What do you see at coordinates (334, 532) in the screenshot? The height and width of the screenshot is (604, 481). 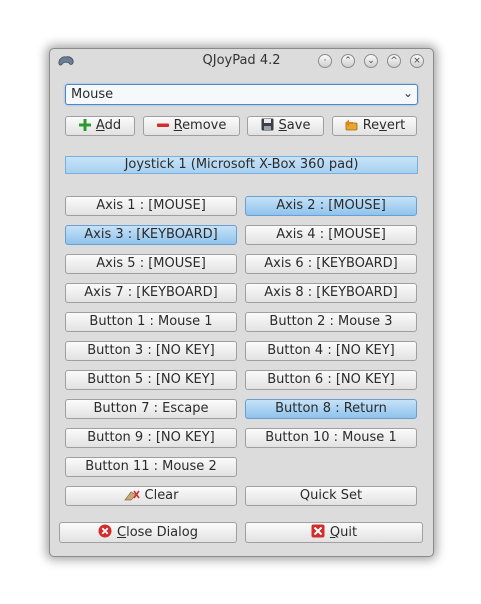 I see `quit-button: Quit` at bounding box center [334, 532].